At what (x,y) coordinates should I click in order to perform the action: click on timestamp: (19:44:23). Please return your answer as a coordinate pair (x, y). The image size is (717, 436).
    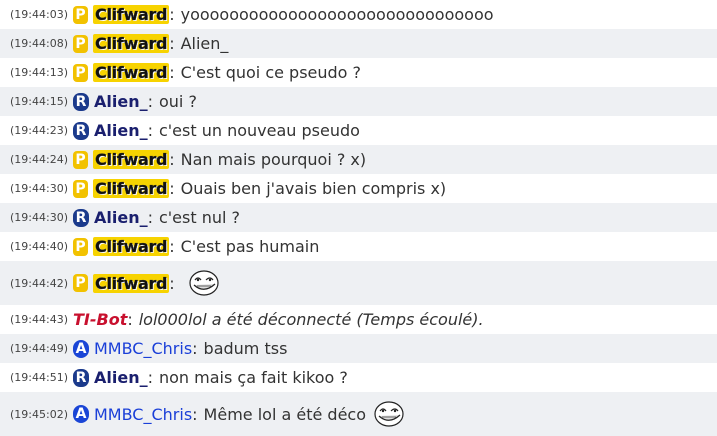
    Looking at the image, I should click on (39, 130).